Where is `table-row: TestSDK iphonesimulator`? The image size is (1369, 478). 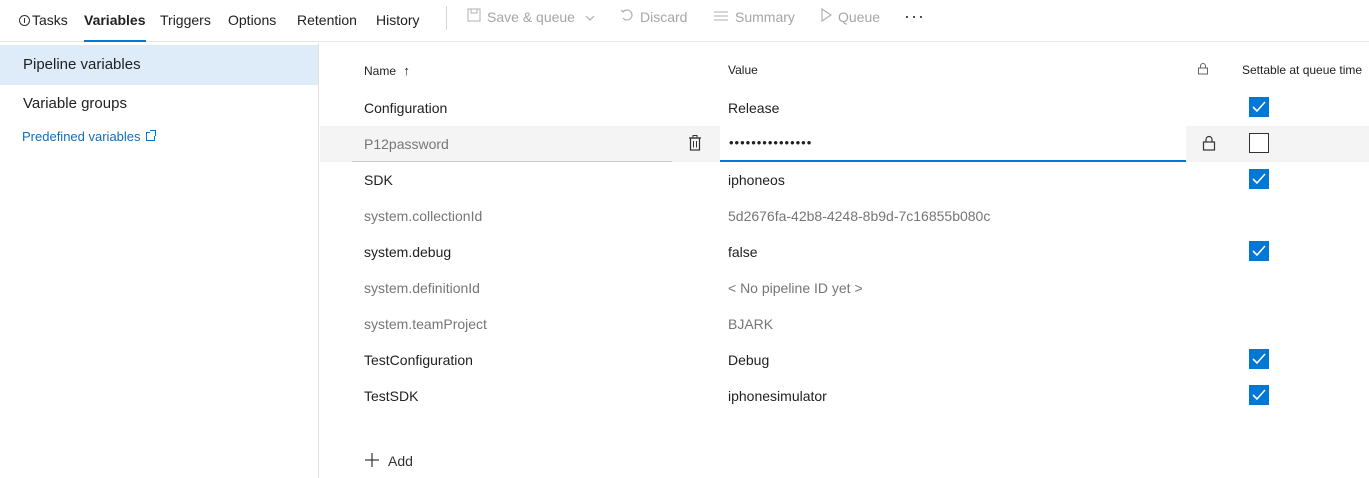
table-row: TestSDK iphonesimulator is located at coordinates (844, 396).